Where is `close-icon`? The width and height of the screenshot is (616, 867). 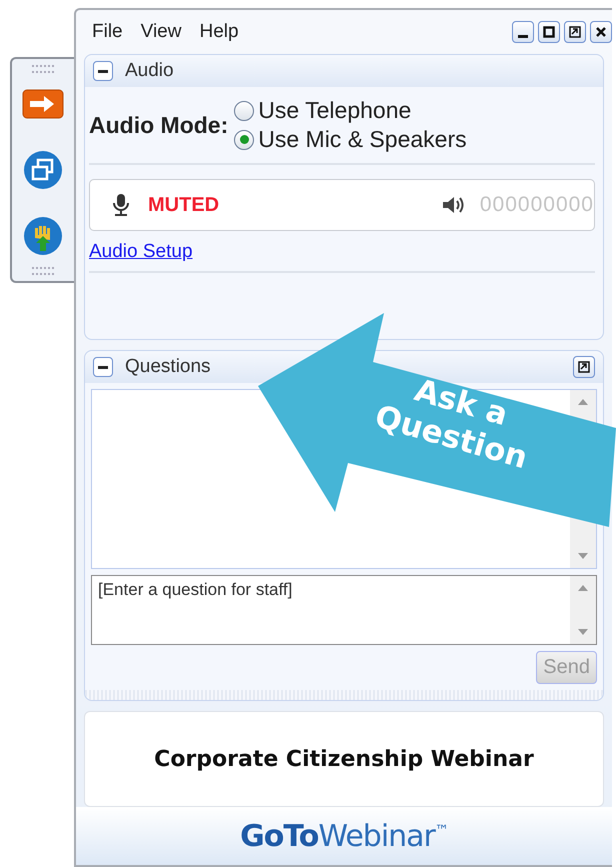 close-icon is located at coordinates (601, 32).